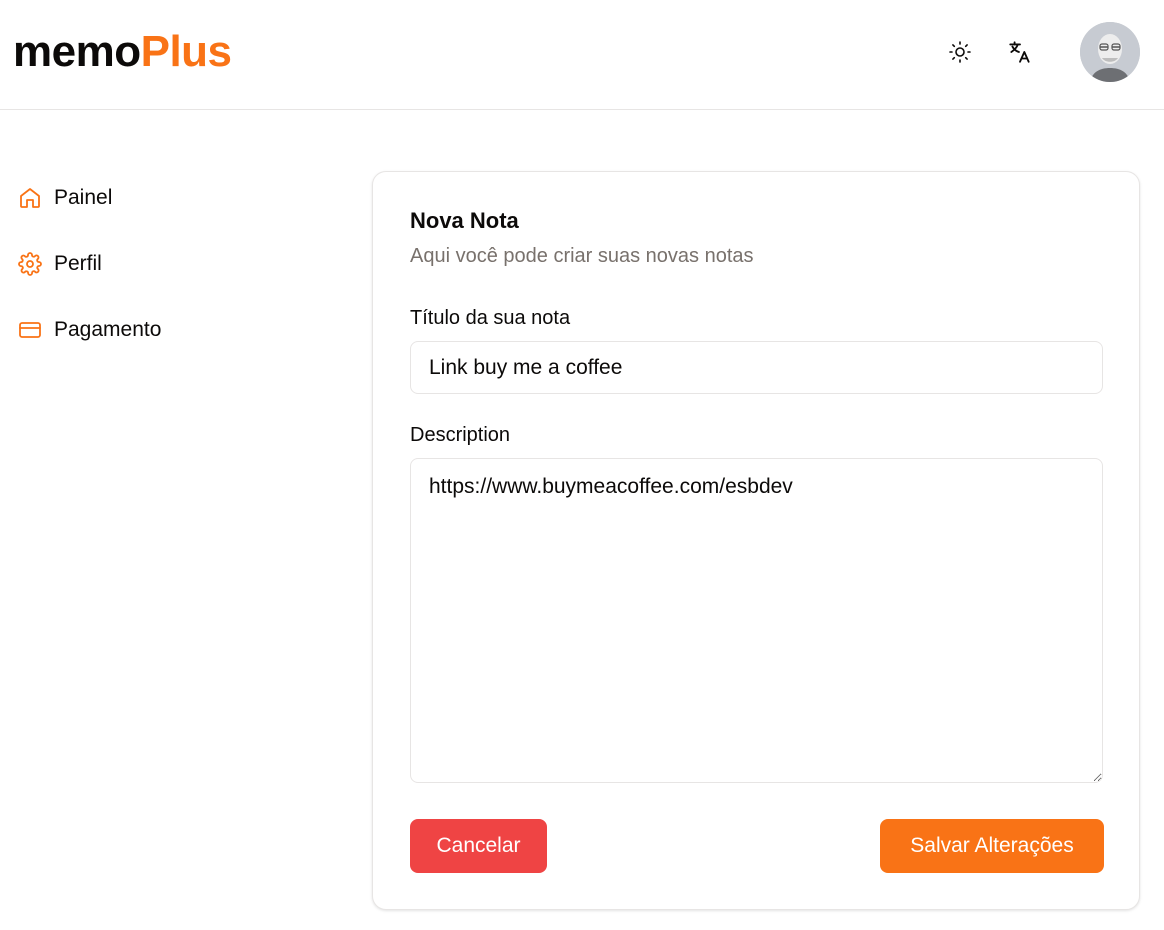  Describe the element at coordinates (992, 846) in the screenshot. I see `save-changes-button: Salvar Alterações` at that location.